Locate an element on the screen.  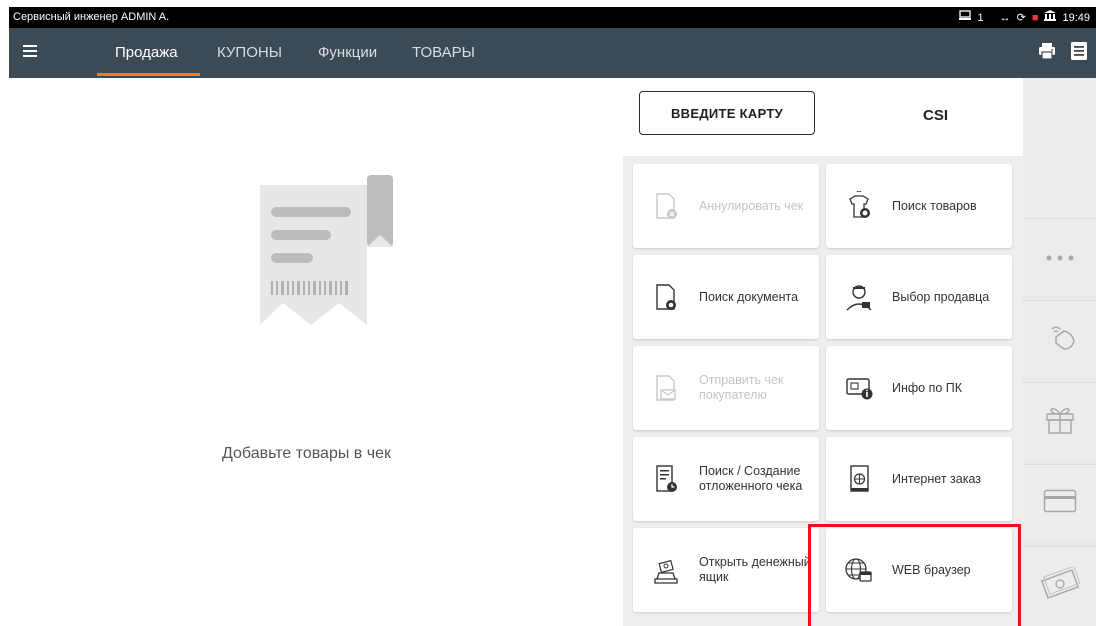
side-strip is located at coordinates (1059, 352).